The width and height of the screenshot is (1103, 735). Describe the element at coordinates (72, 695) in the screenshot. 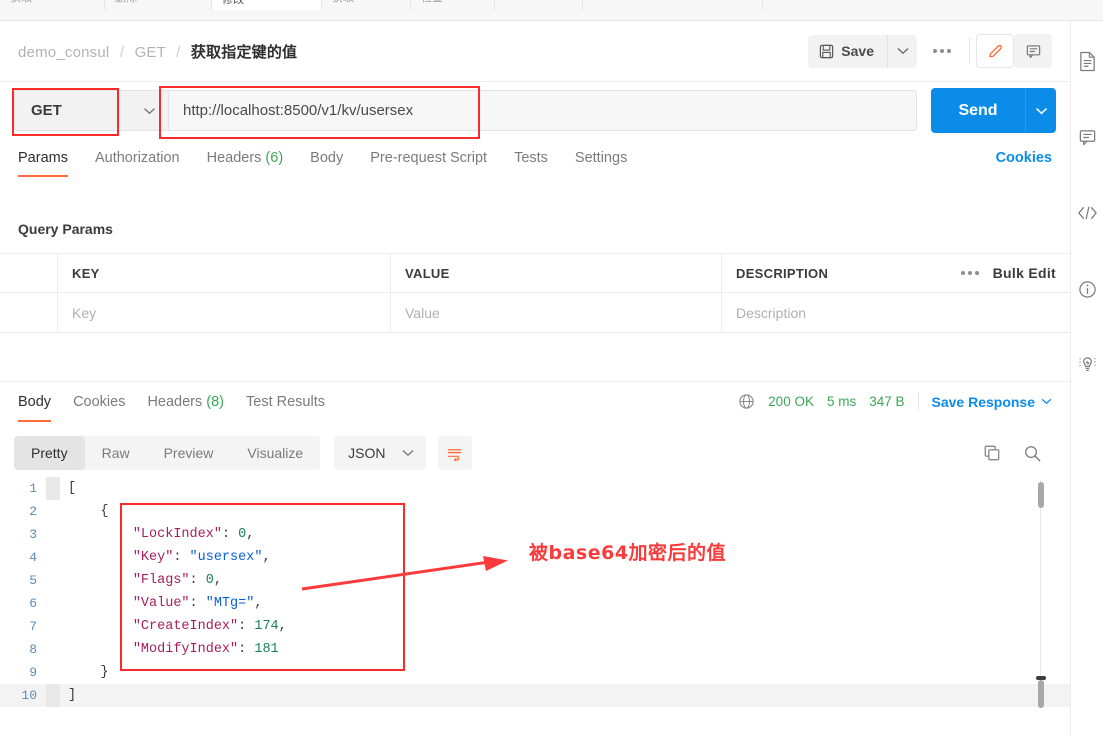

I see `code-token: ]` at that location.